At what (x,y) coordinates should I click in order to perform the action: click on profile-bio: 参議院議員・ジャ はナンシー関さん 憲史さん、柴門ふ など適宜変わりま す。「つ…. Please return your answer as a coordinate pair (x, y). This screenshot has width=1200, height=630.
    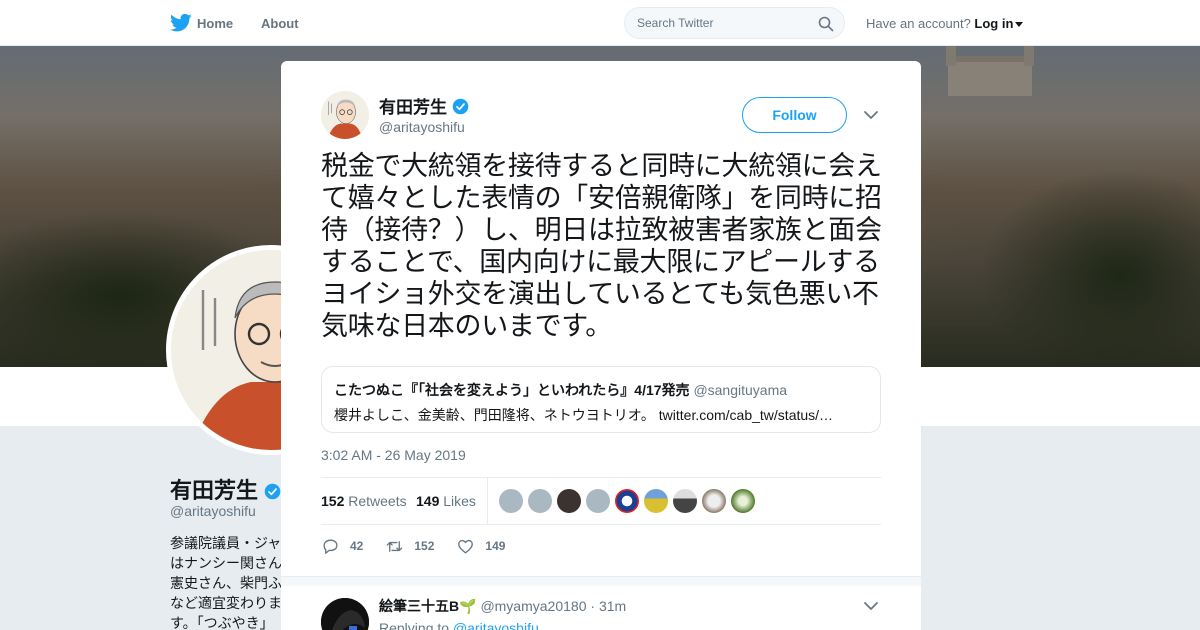
    Looking at the image, I should click on (226, 582).